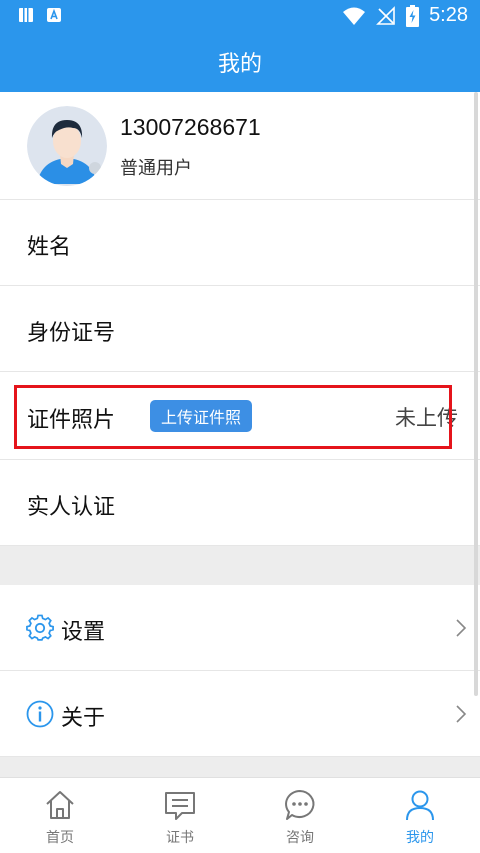  I want to click on tab-home: 首页, so click(60, 815).